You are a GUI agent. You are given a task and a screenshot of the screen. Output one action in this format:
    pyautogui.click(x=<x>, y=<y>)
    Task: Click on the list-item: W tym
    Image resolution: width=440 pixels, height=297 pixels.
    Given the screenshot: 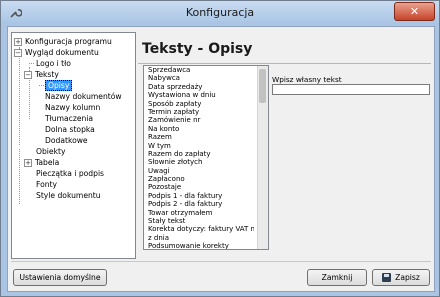 What is the action you would take?
    pyautogui.click(x=199, y=146)
    